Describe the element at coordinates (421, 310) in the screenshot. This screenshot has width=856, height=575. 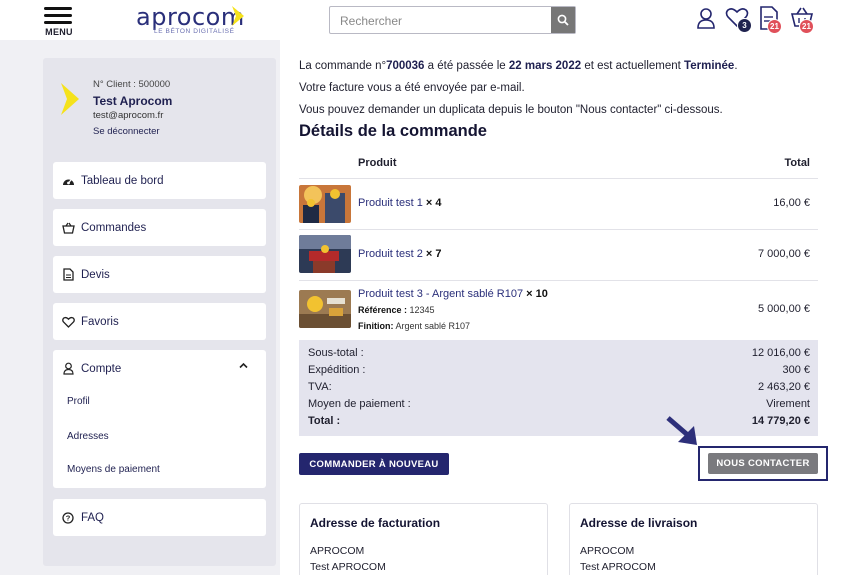
I see `reference-value: 12345` at that location.